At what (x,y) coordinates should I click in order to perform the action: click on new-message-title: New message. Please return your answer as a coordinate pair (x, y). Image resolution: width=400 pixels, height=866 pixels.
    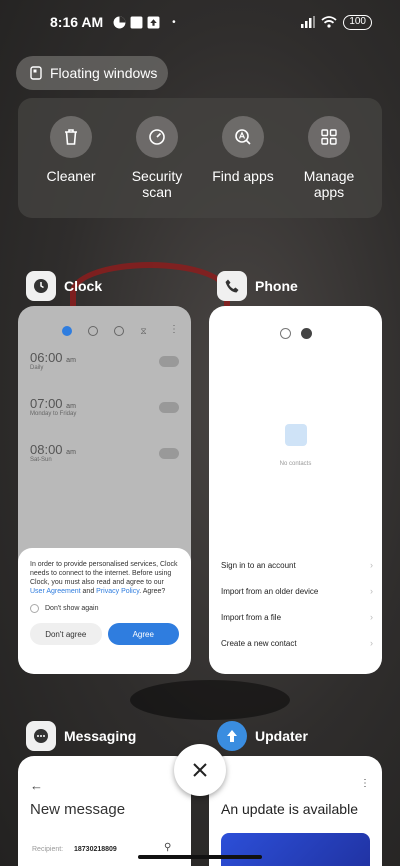
    Looking at the image, I should click on (78, 809).